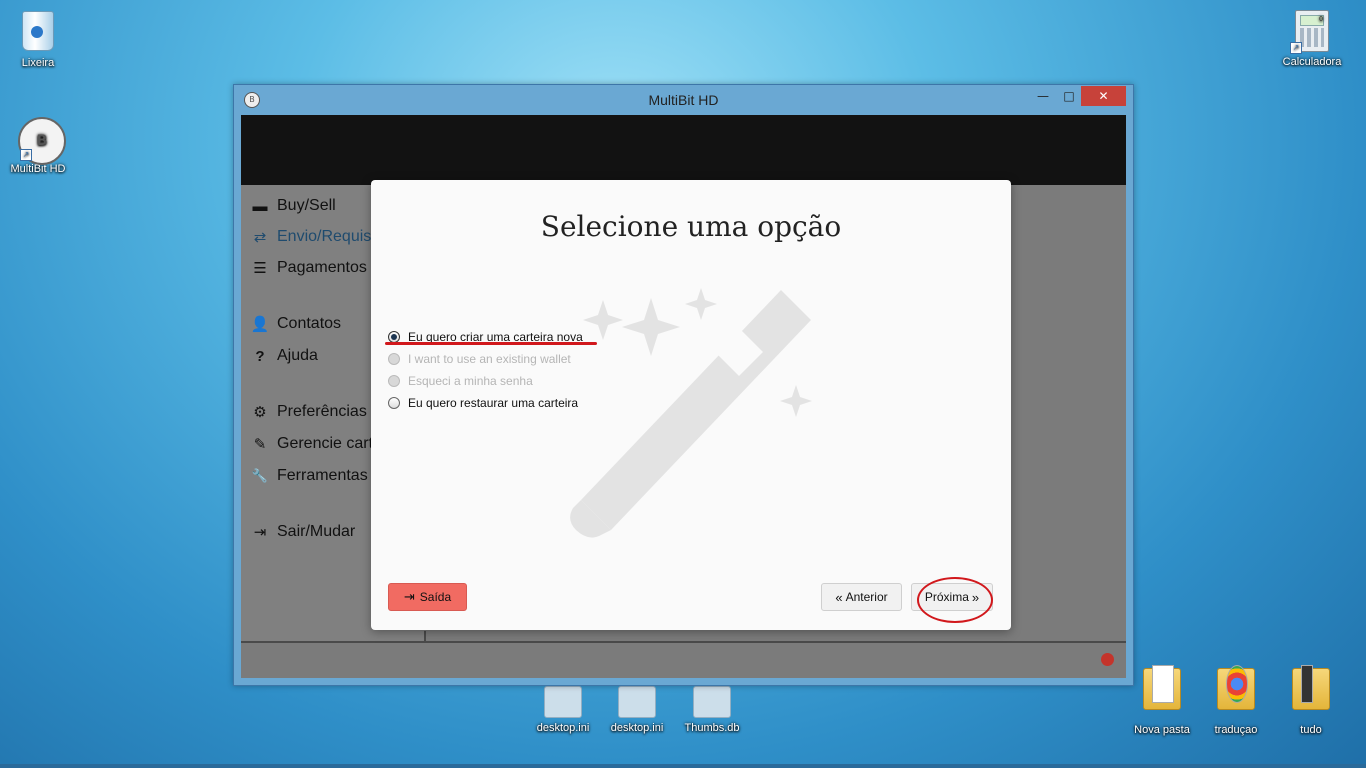  Describe the element at coordinates (1043, 96) in the screenshot. I see `minimize-button: —` at that location.